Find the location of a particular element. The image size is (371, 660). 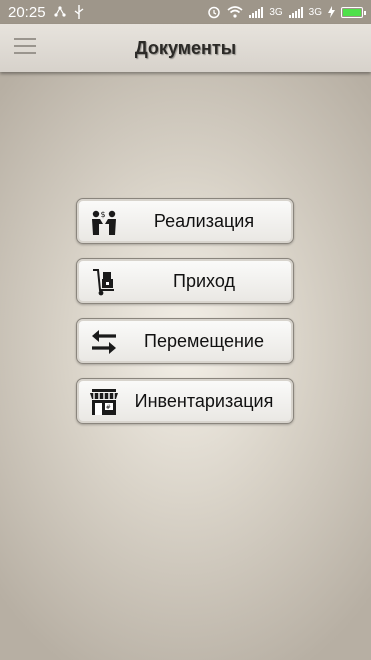

transfer-button: Перемещение is located at coordinates (185, 341).